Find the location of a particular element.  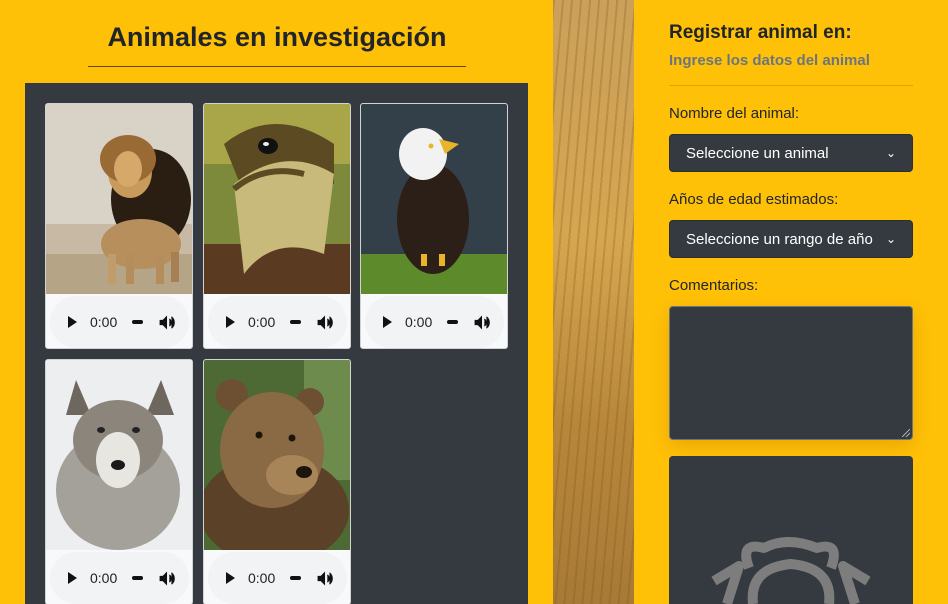

form-title: Registrar animal en: is located at coordinates (760, 32).